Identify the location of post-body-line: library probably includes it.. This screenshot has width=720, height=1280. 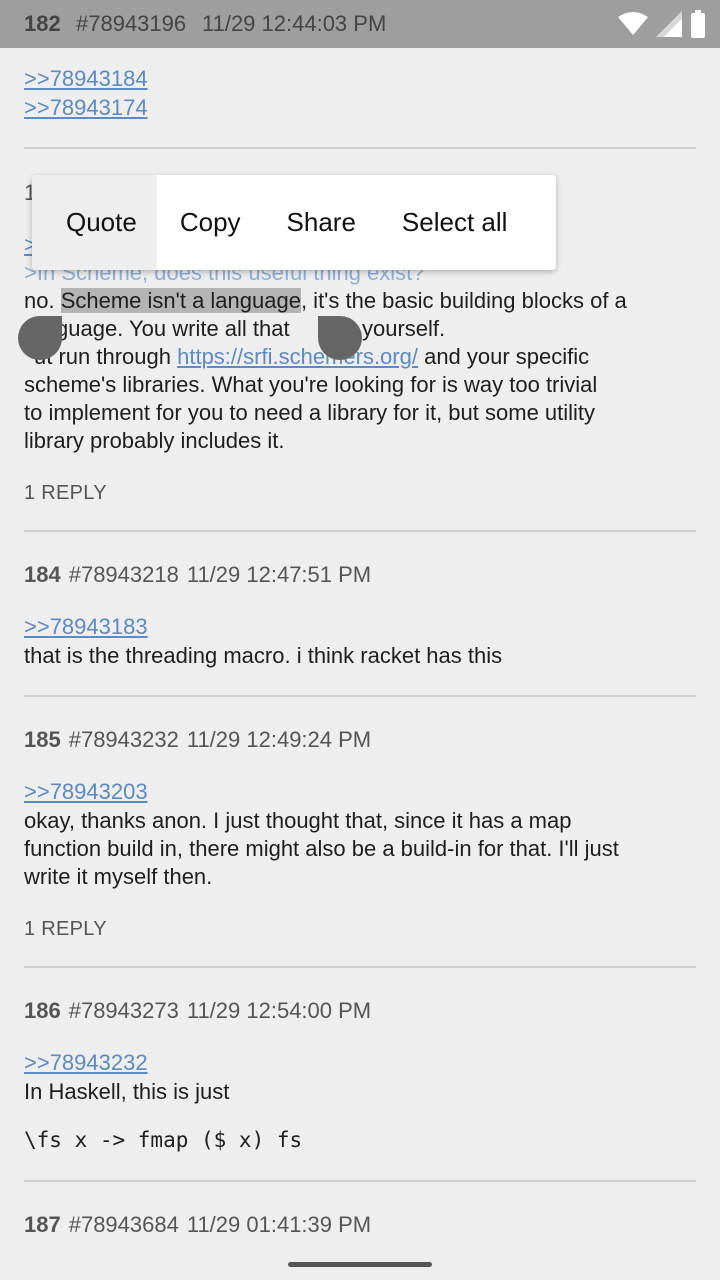
(154, 440).